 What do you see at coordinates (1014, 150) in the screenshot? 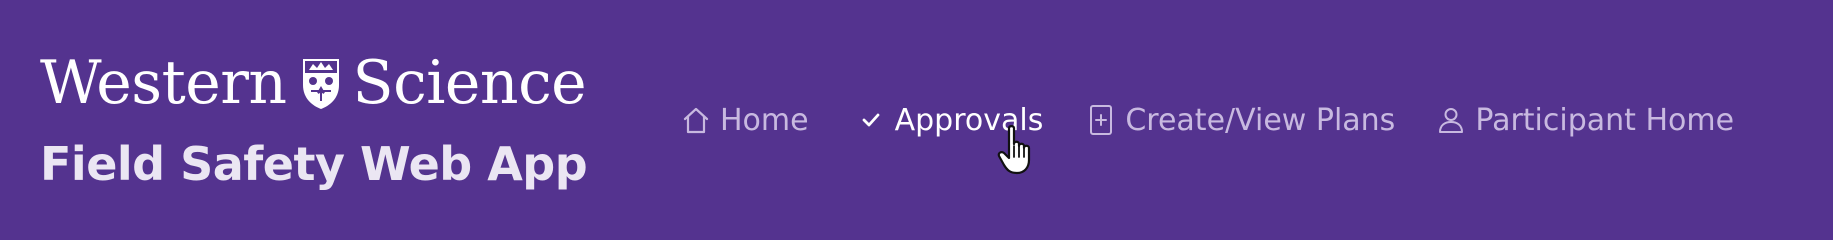
I see `hand-pointer-cursor-icon` at bounding box center [1014, 150].